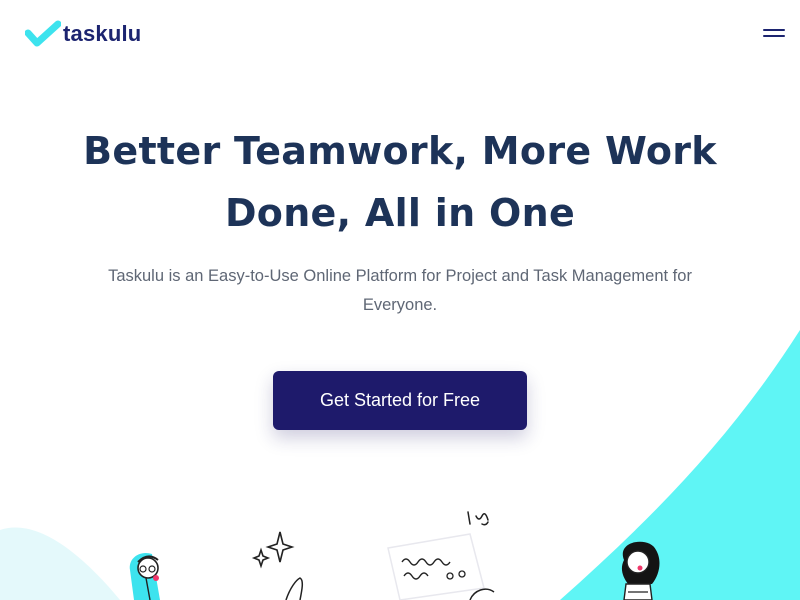 The height and width of the screenshot is (600, 800). I want to click on person-right-illustration, so click(640, 570).